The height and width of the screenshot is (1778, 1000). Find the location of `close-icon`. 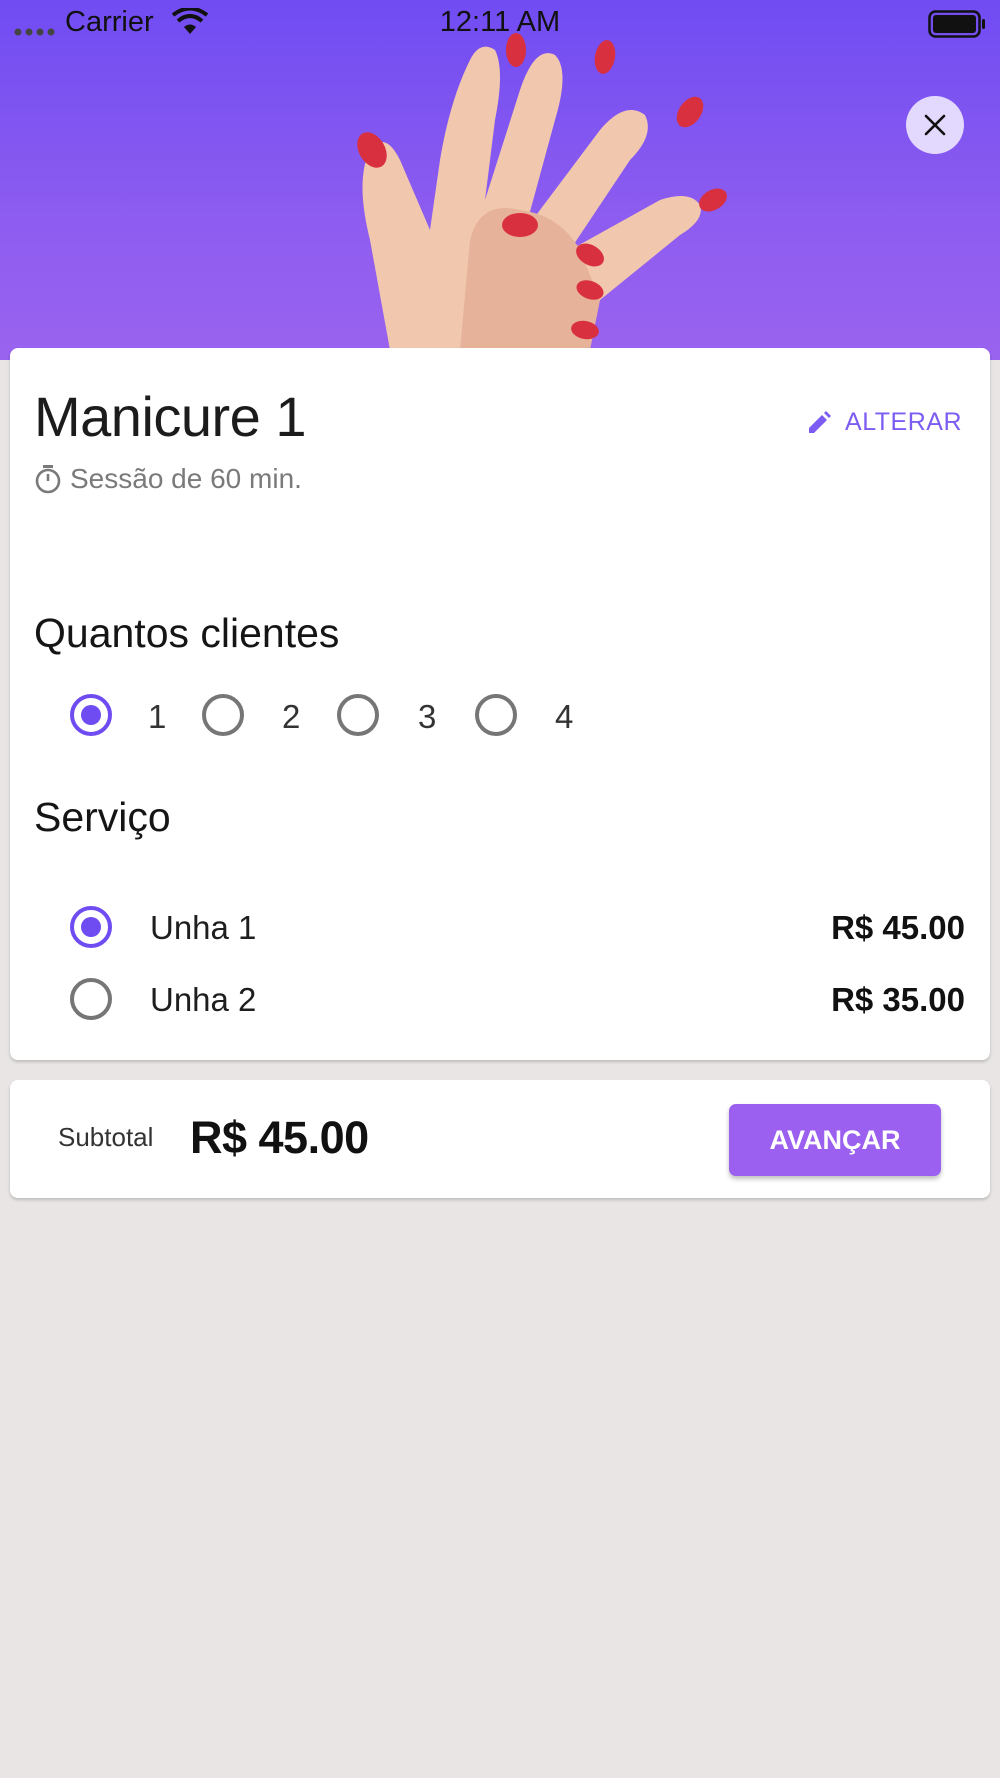

close-icon is located at coordinates (935, 125).